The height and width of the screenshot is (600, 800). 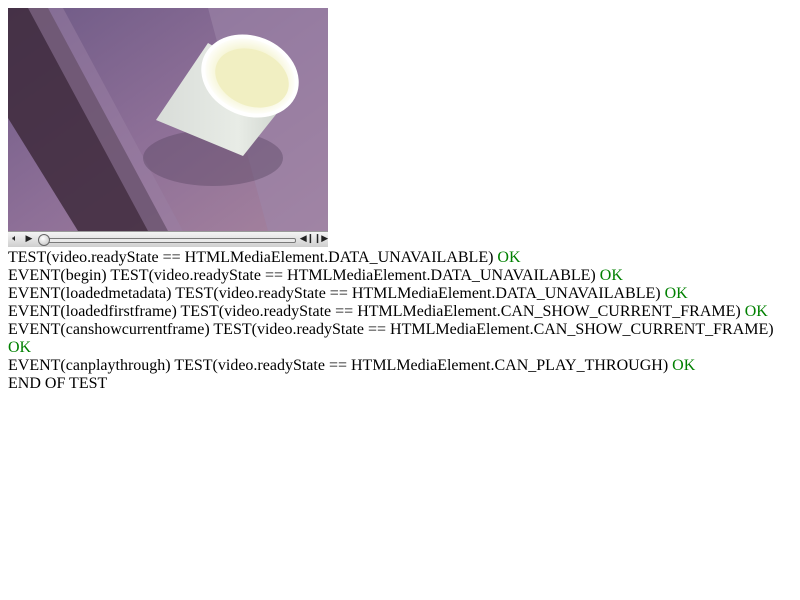 I want to click on video-frame, so click(x=168, y=119).